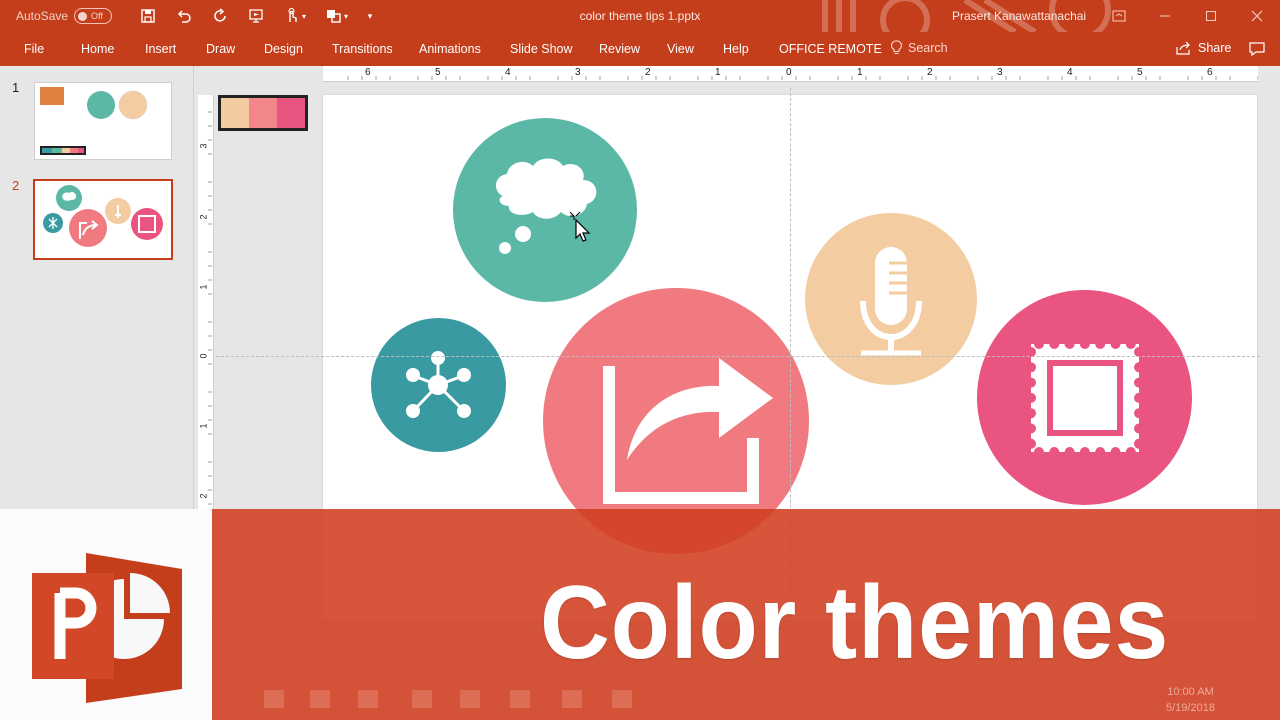 The width and height of the screenshot is (1280, 720). I want to click on stamp-icon, so click(1085, 398).